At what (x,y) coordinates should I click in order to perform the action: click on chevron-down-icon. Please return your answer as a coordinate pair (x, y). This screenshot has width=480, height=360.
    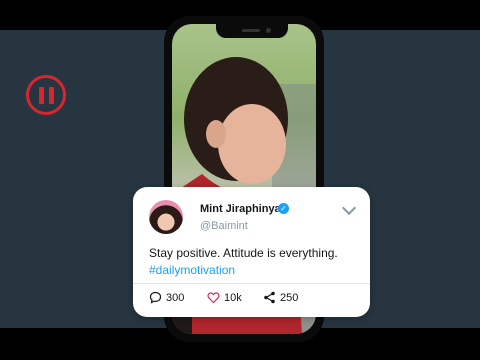
    Looking at the image, I should click on (349, 208).